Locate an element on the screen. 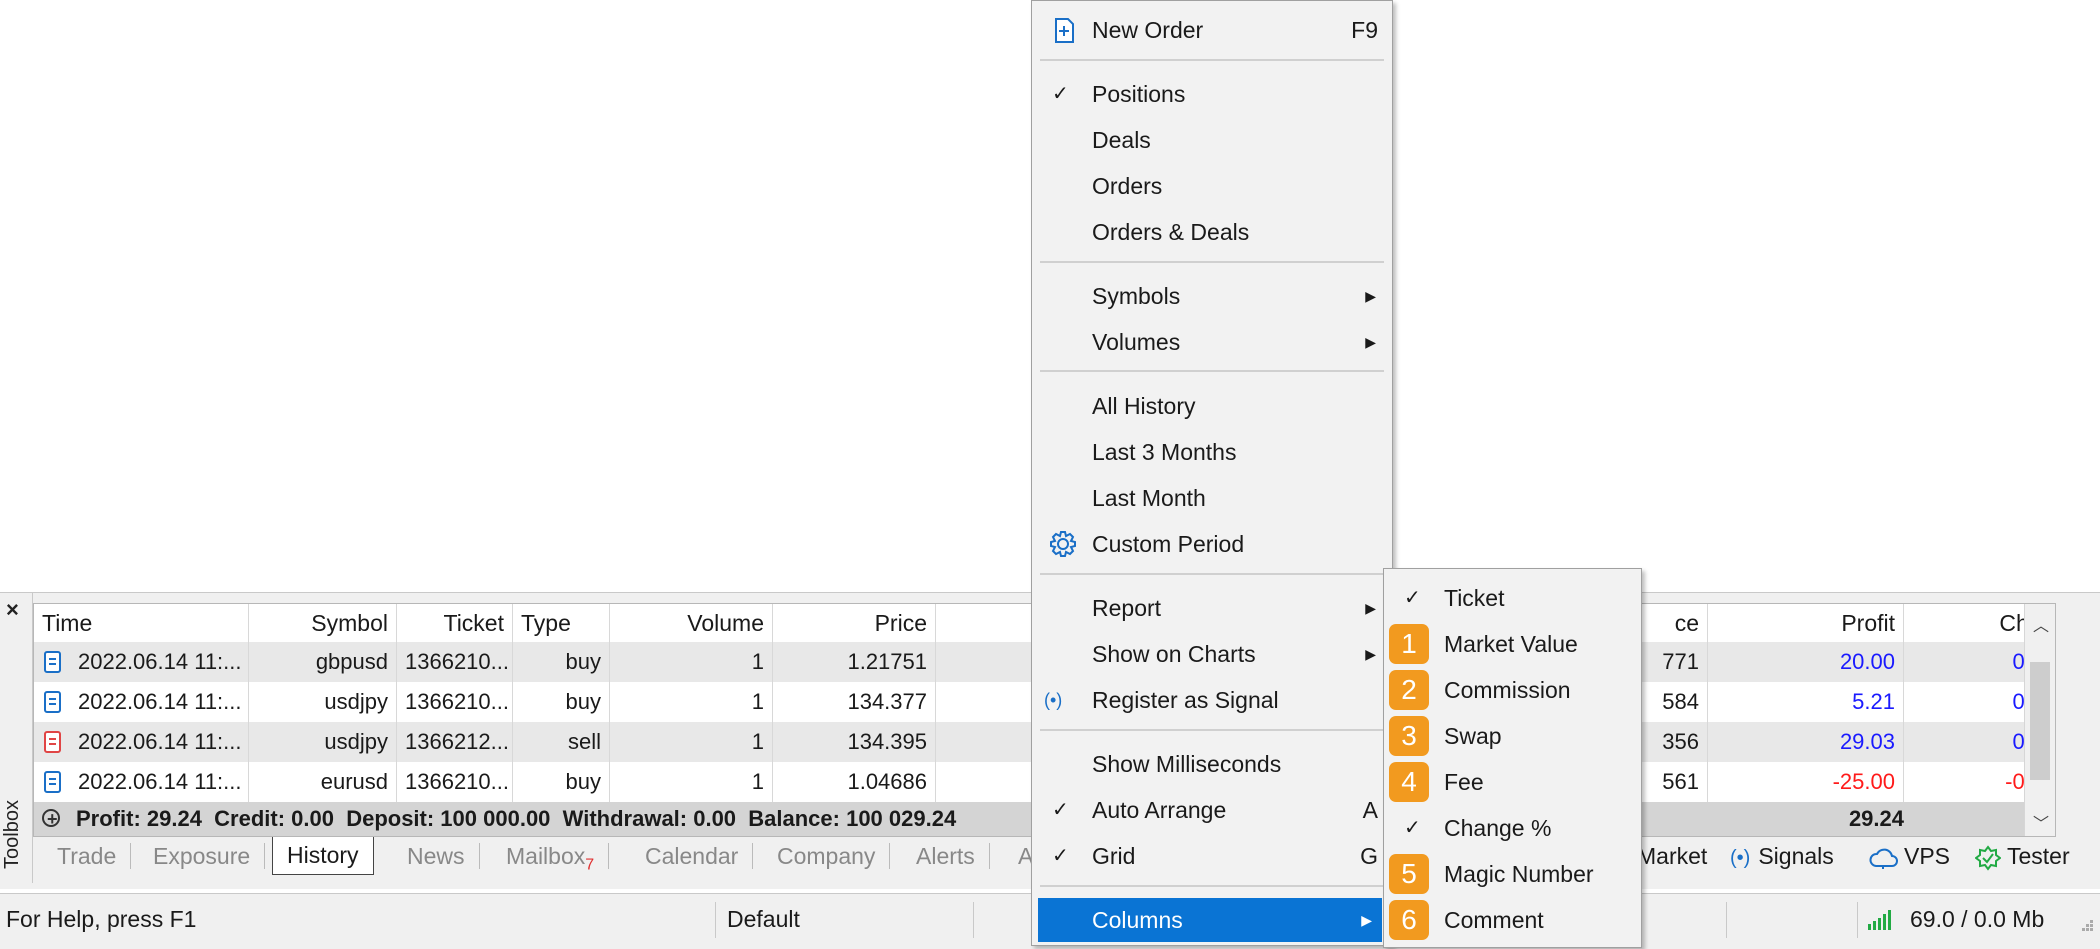 The width and height of the screenshot is (2100, 949). menu-item-orders-deals: Orders & Deals is located at coordinates (1212, 232).